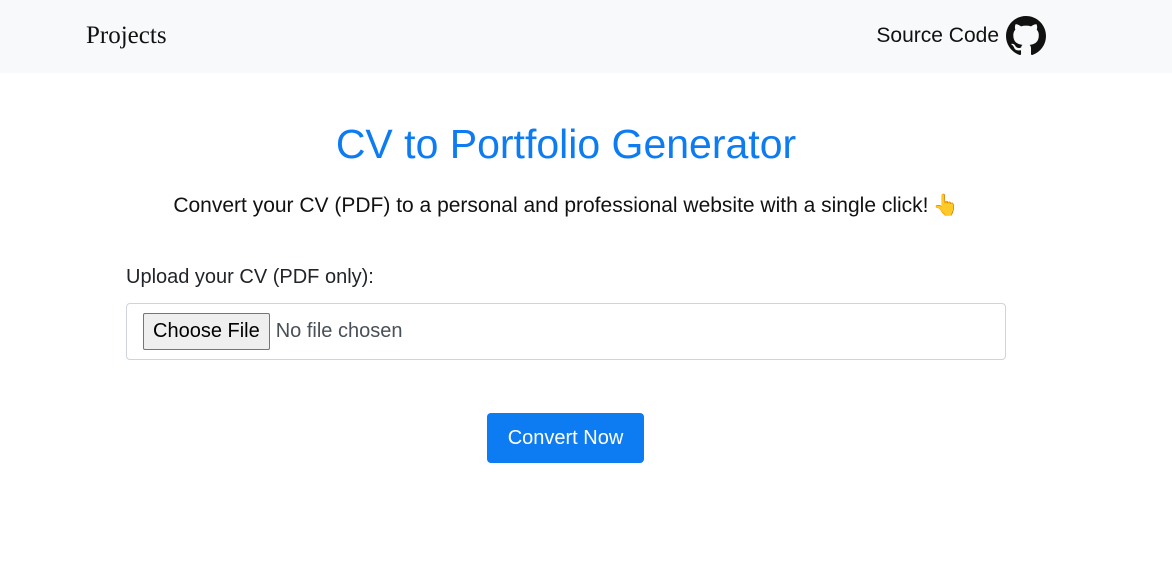 Image resolution: width=1172 pixels, height=578 pixels. What do you see at coordinates (566, 144) in the screenshot?
I see `page-title: CV to Portfolio Generator` at bounding box center [566, 144].